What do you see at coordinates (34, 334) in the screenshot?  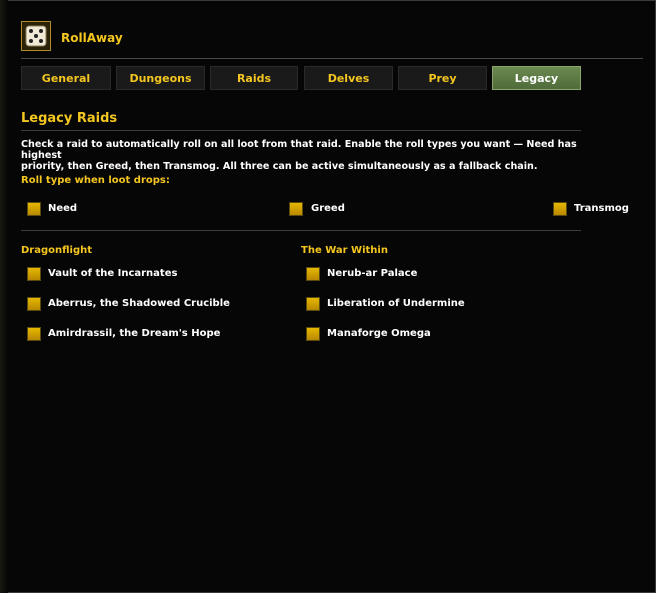 I see `raid-checkbox-amirdrassil` at bounding box center [34, 334].